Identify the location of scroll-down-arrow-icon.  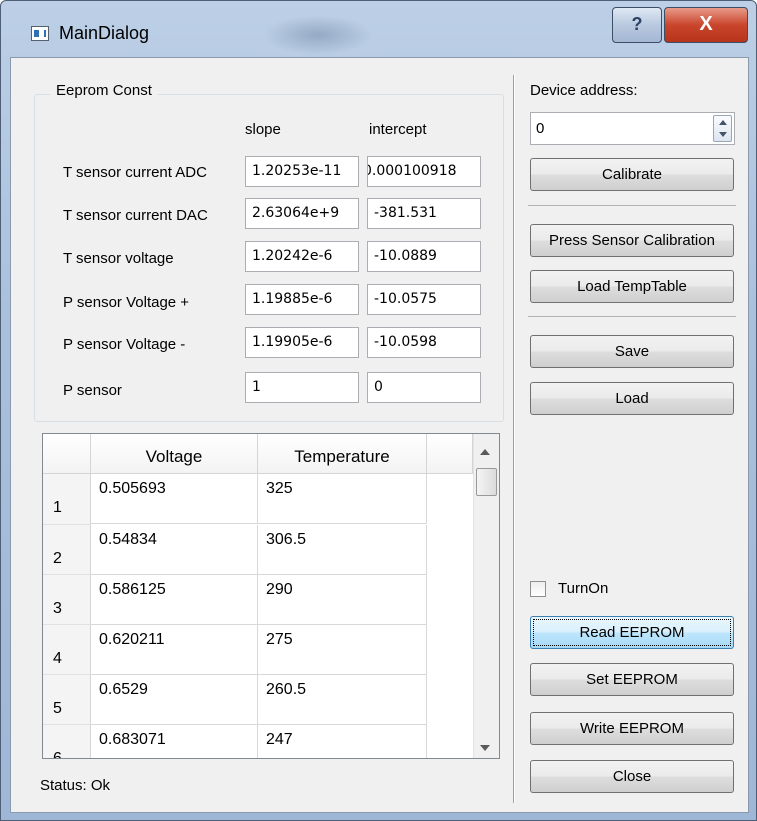
(485, 748).